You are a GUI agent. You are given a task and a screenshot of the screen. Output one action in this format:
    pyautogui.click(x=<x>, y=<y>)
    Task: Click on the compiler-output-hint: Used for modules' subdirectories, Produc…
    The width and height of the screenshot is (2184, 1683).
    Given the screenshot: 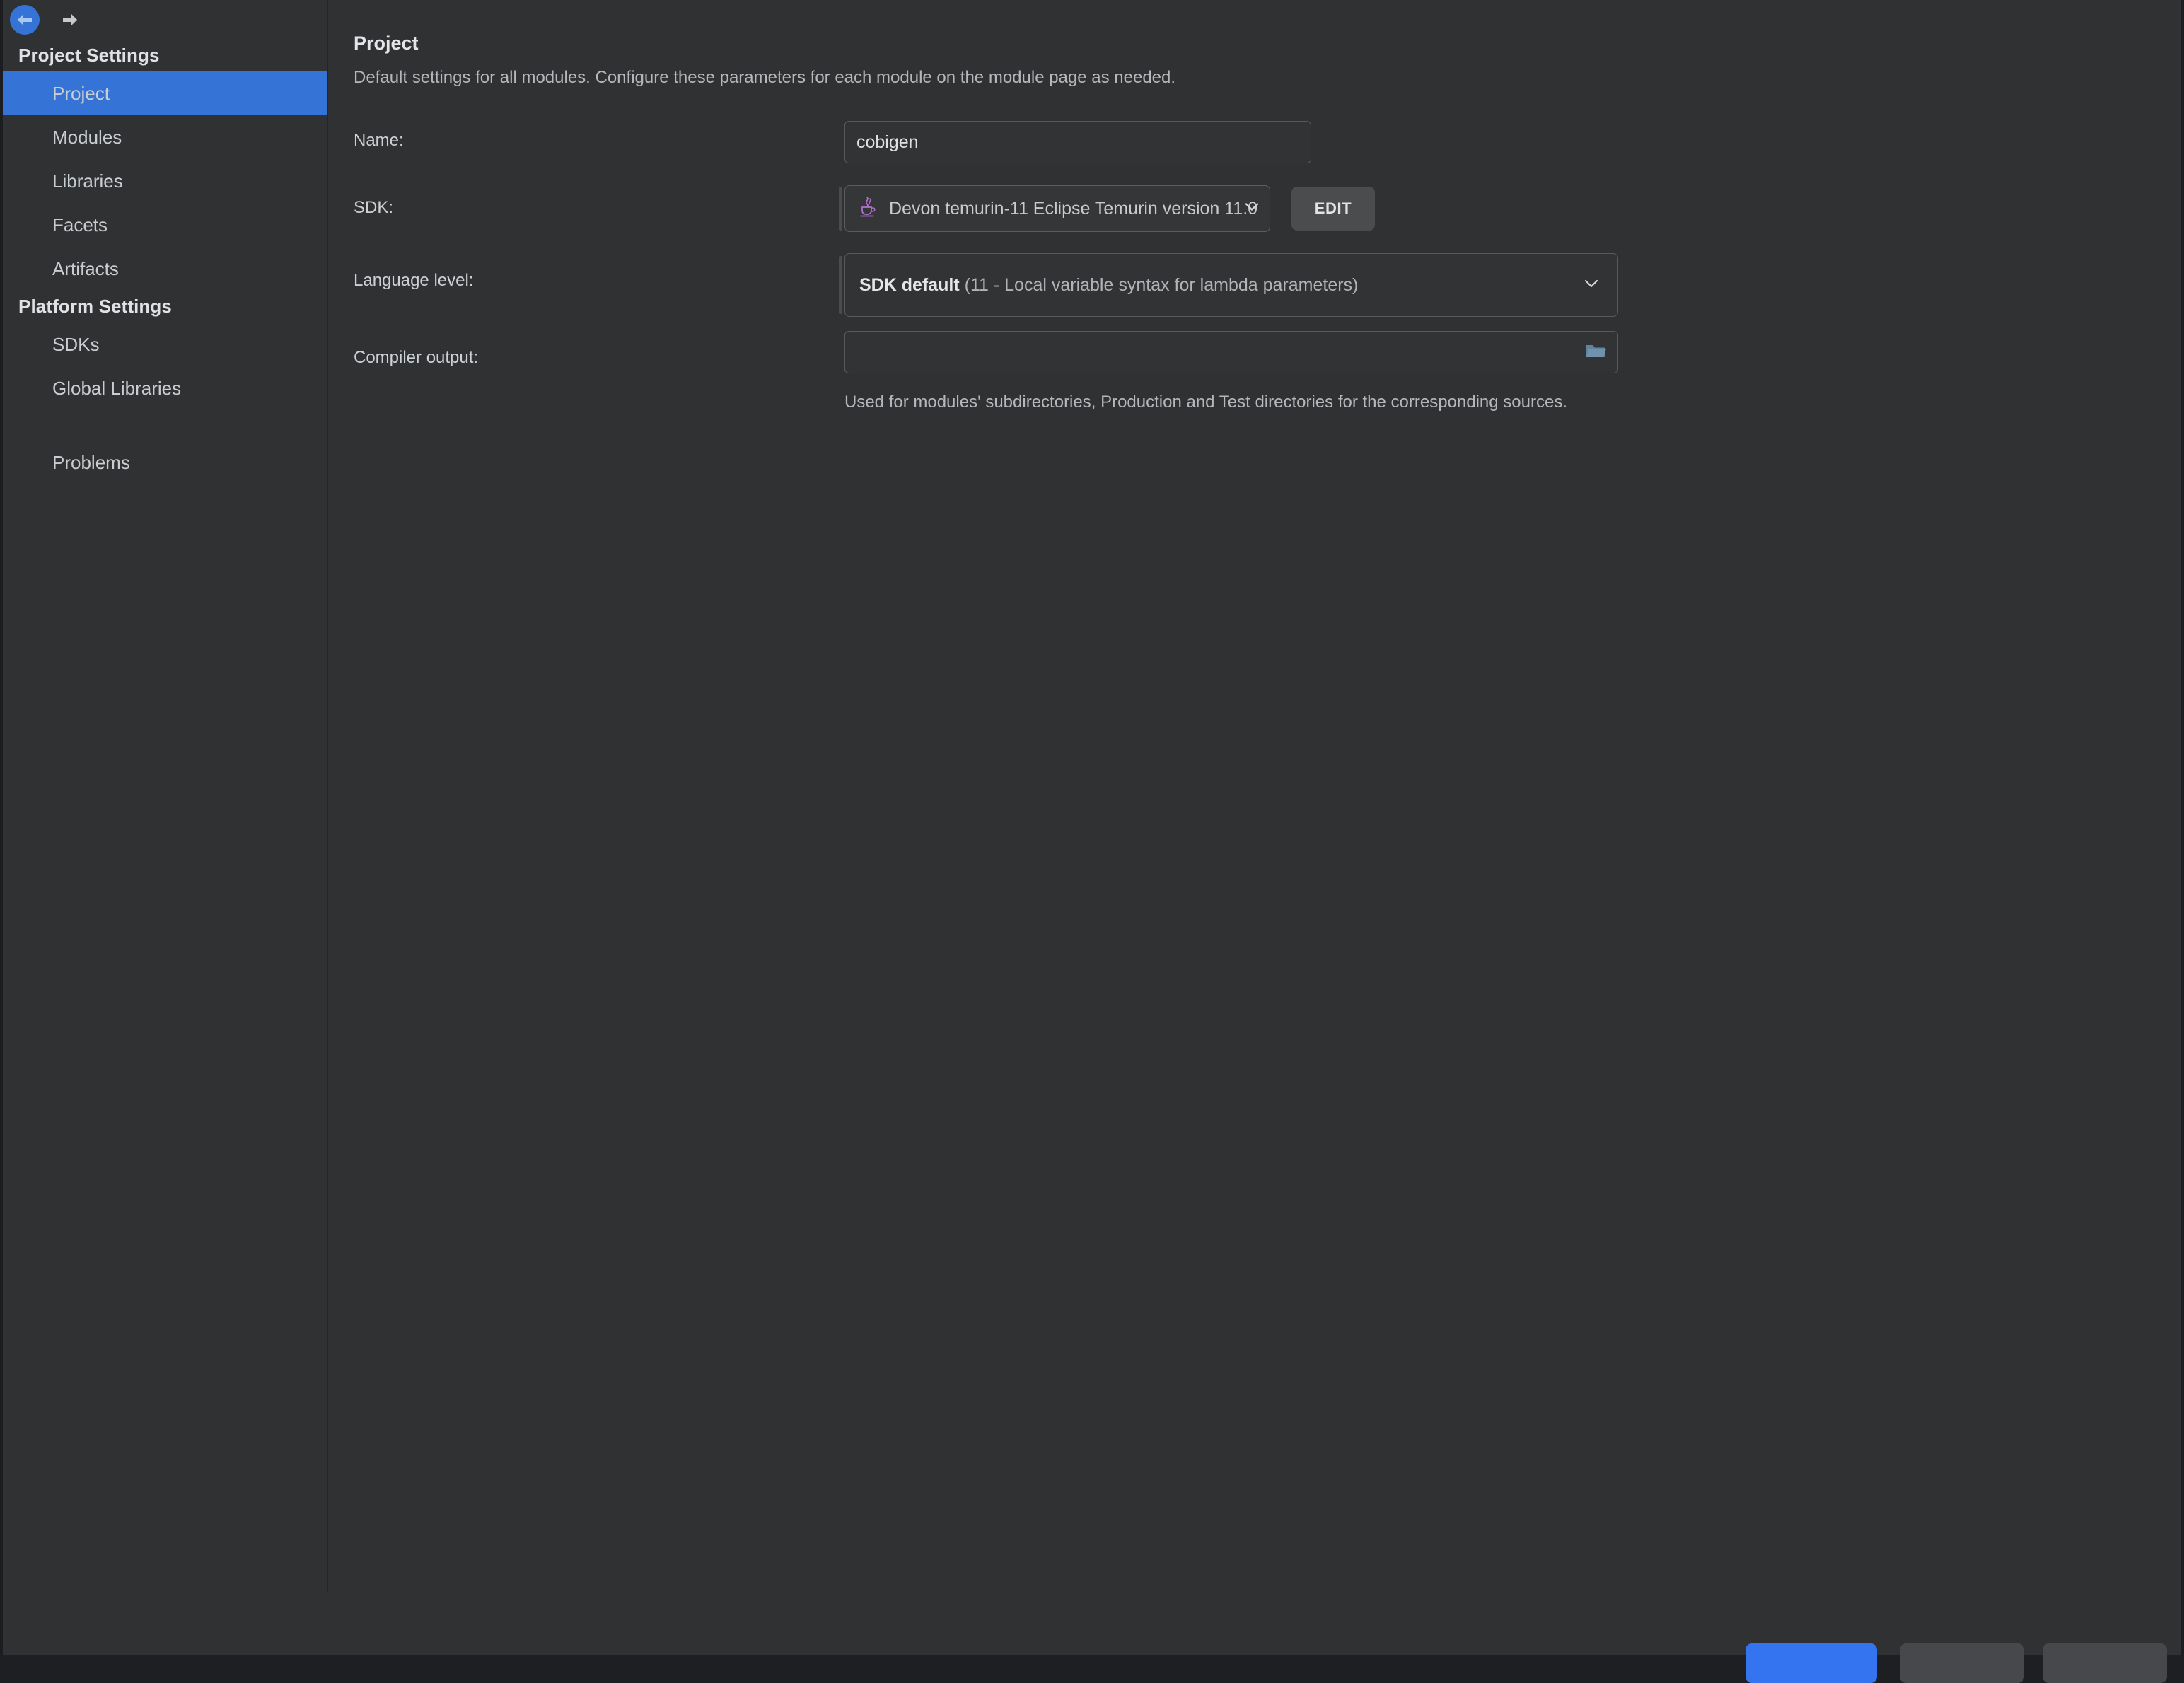 What is the action you would take?
    pyautogui.click(x=1205, y=402)
    